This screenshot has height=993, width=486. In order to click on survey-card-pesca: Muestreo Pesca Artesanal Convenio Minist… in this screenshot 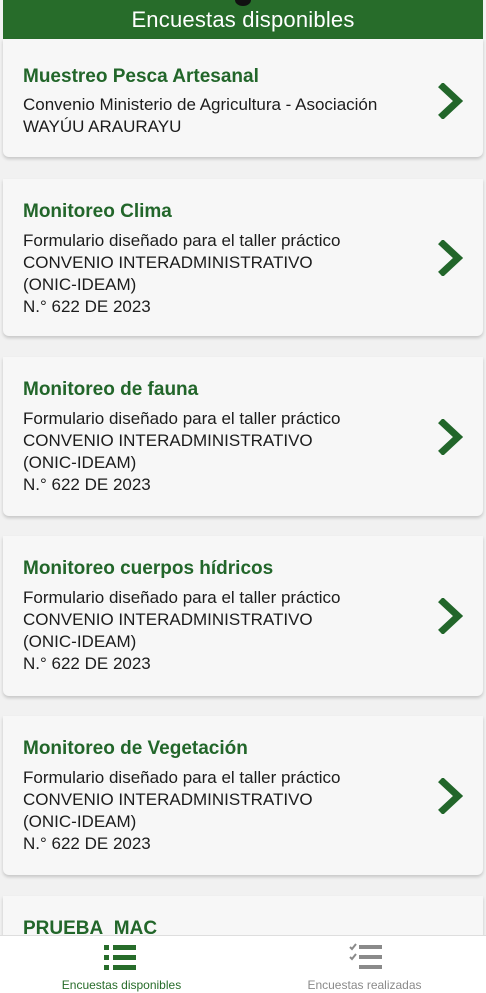, I will do `click(243, 98)`.